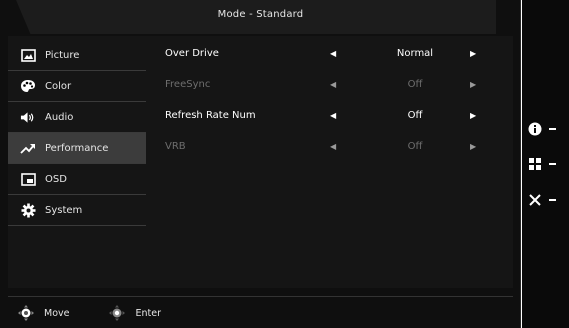  I want to click on setting-label: FreeSync, so click(188, 84).